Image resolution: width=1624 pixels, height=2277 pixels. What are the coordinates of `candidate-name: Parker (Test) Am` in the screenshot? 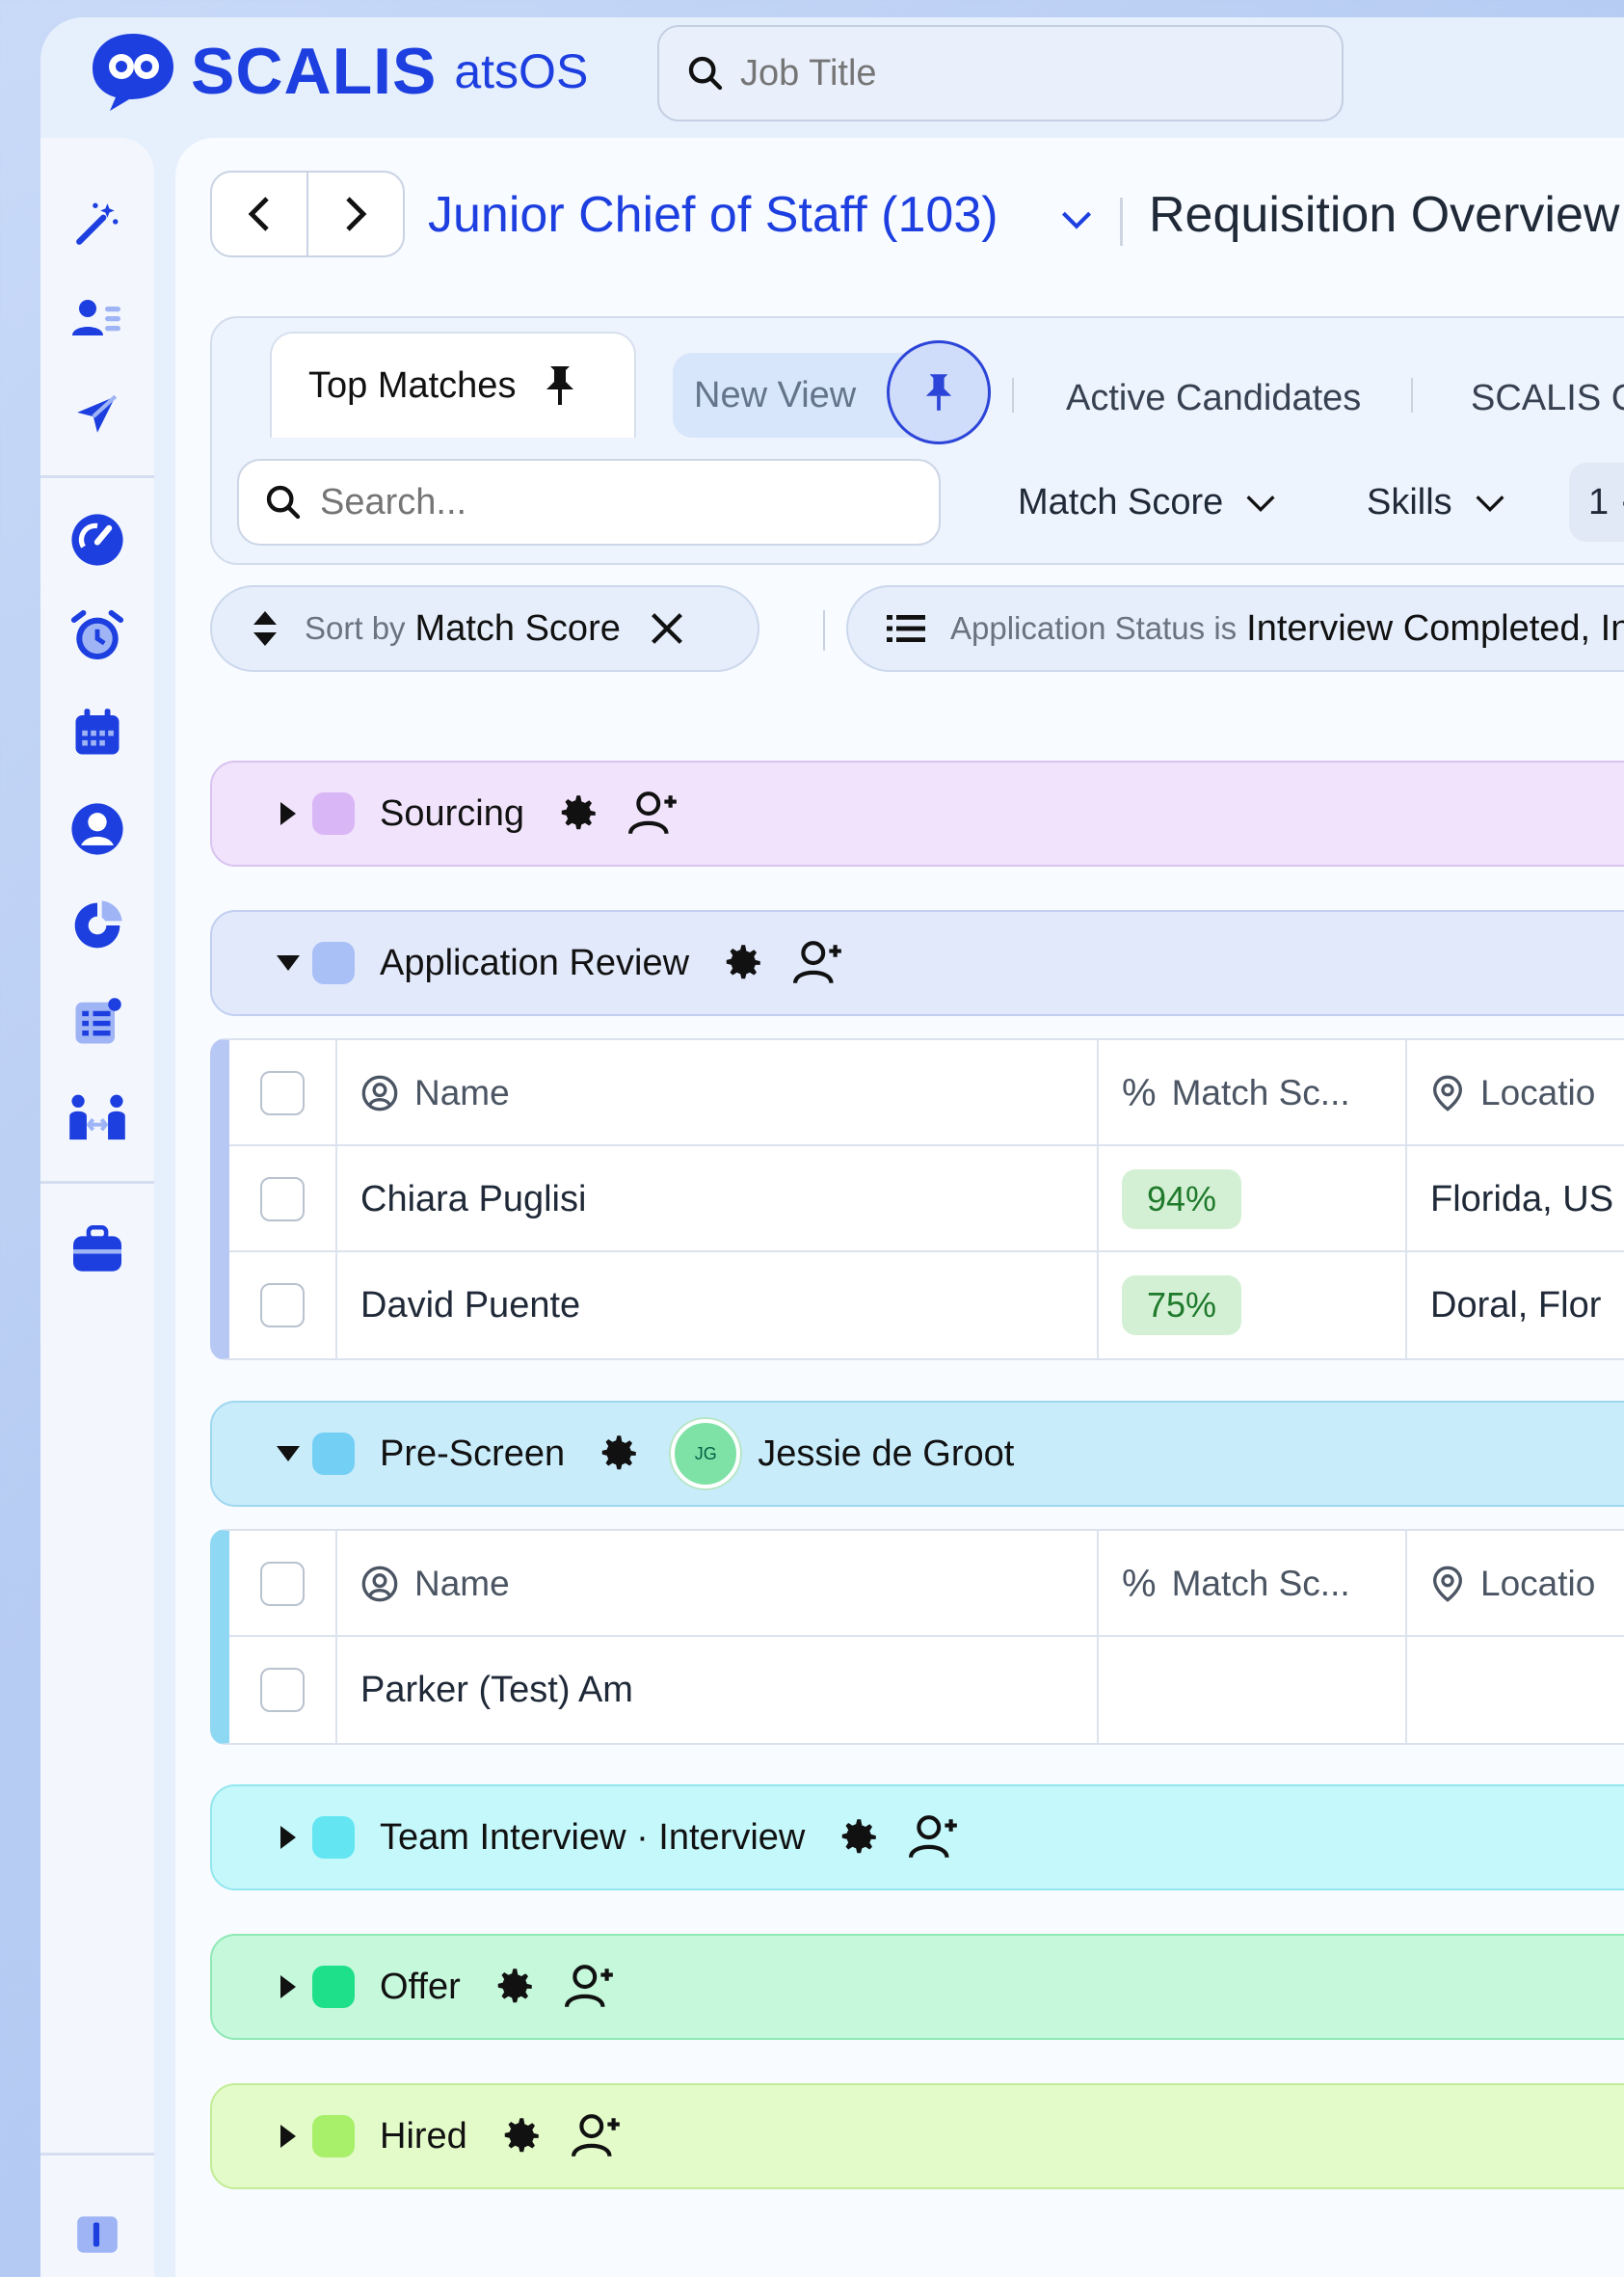 It's located at (496, 1690).